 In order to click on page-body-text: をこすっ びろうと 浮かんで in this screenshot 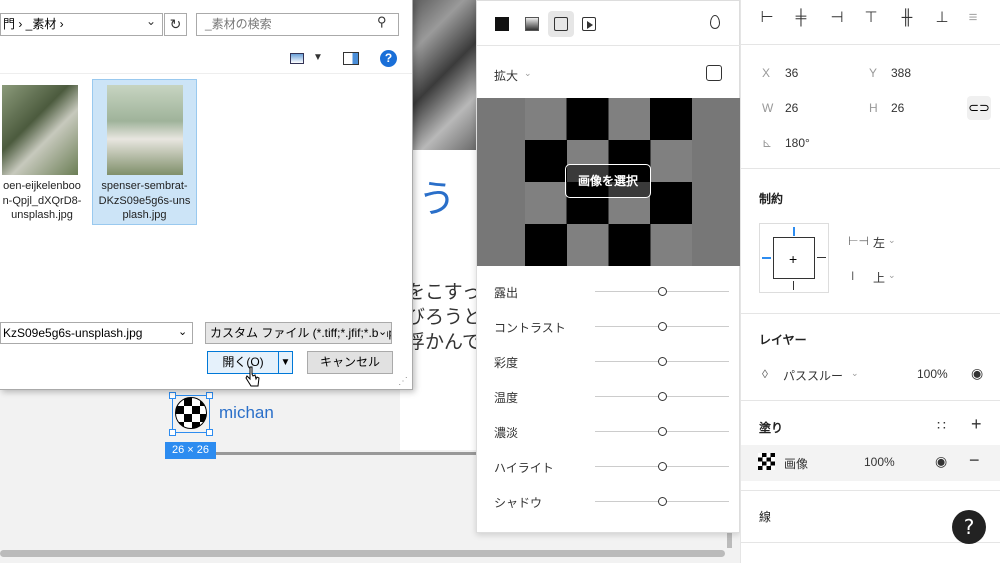, I will do `click(442, 317)`.